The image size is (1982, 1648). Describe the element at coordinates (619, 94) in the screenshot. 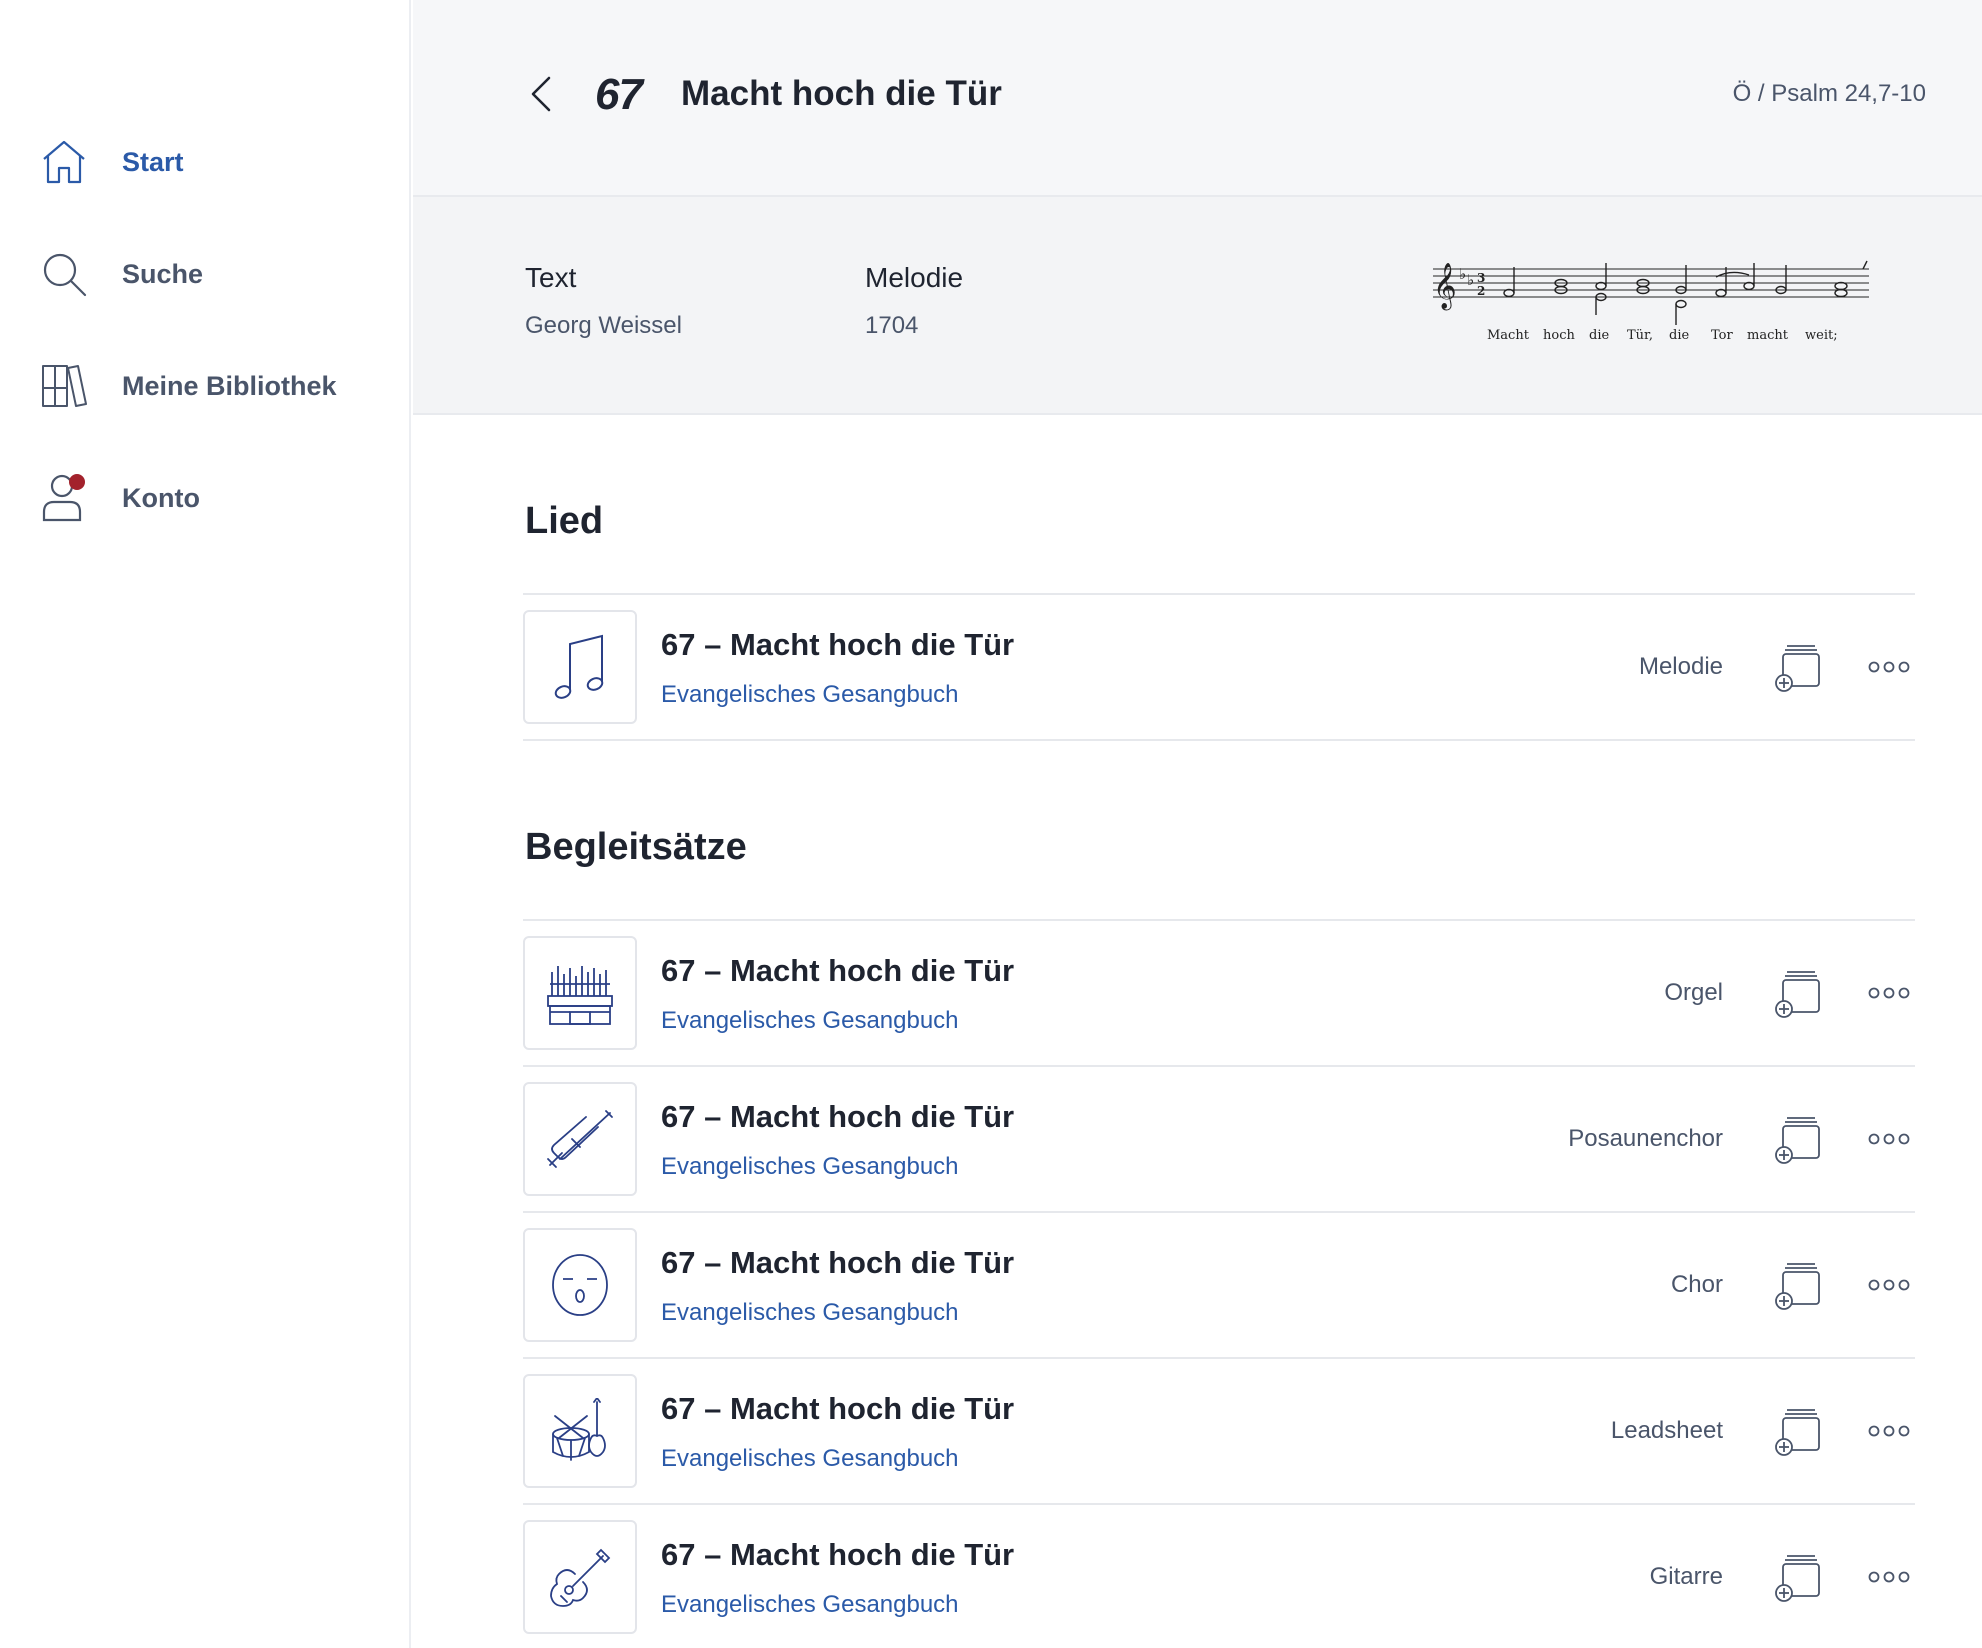

I see `song-number: 67` at that location.